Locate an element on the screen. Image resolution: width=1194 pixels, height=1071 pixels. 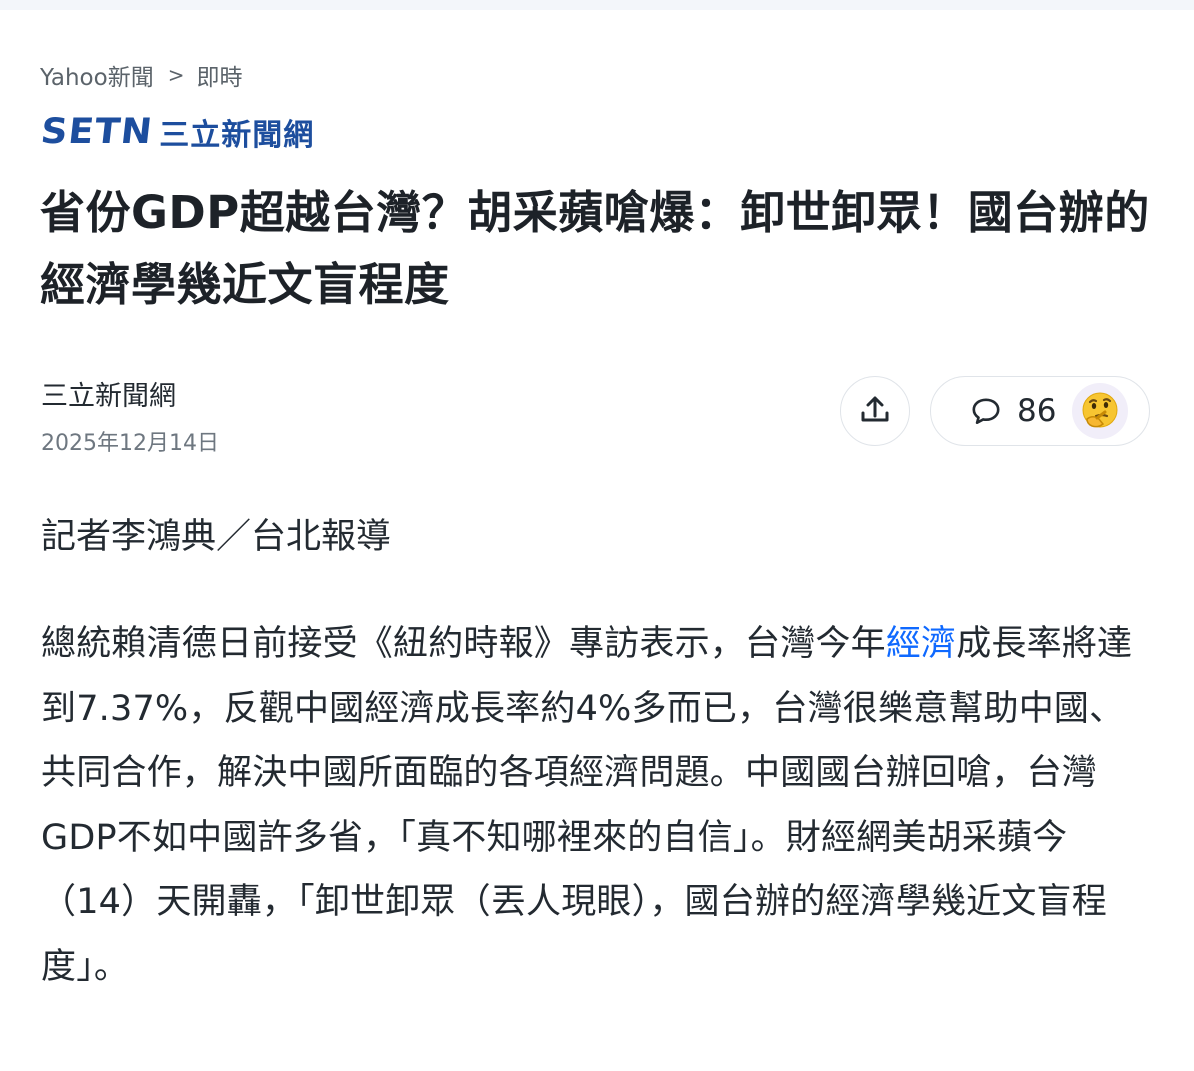
paragraph-text-start: 總統賴清德日前接受《紐約時報》專訪表示，台灣今年 is located at coordinates (463, 644).